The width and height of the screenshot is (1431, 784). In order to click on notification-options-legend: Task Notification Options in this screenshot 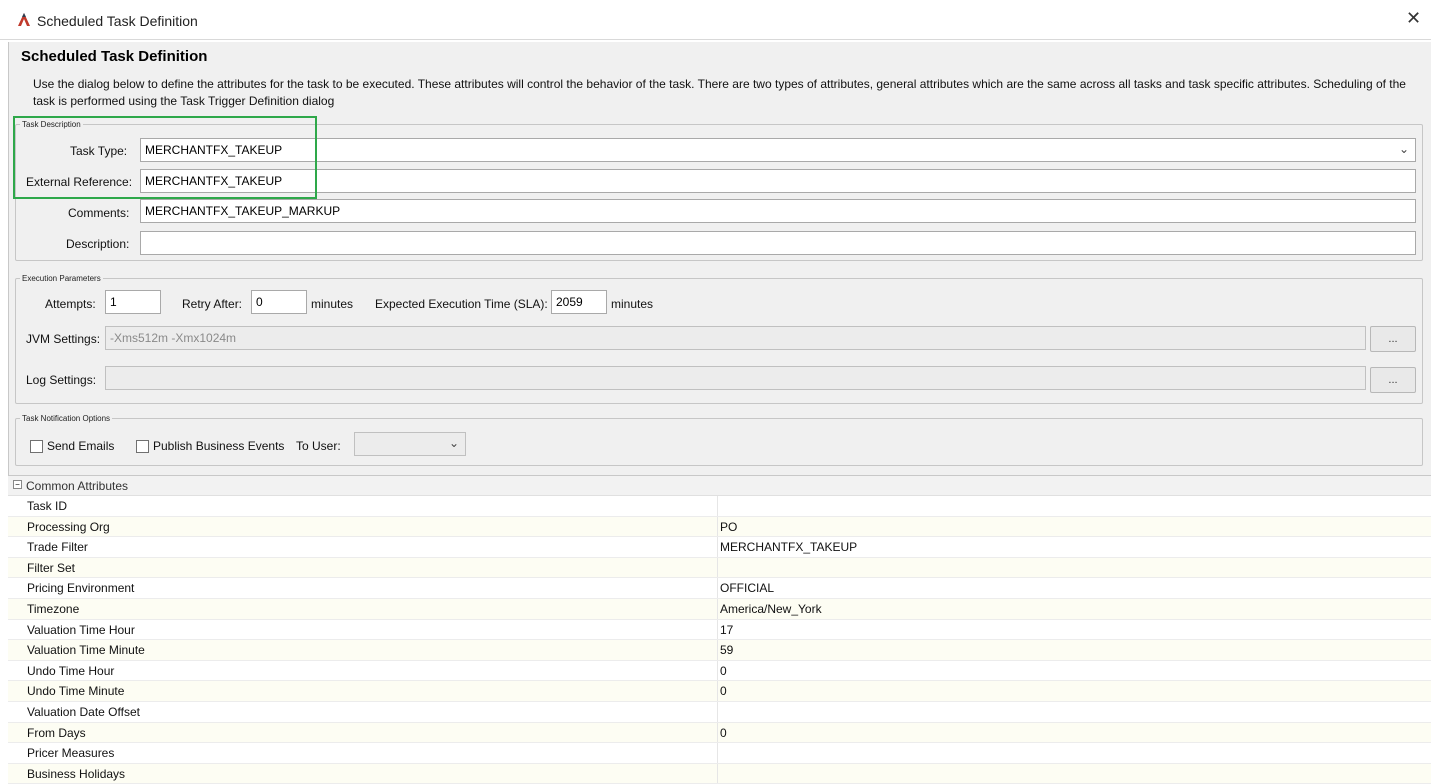, I will do `click(66, 418)`.